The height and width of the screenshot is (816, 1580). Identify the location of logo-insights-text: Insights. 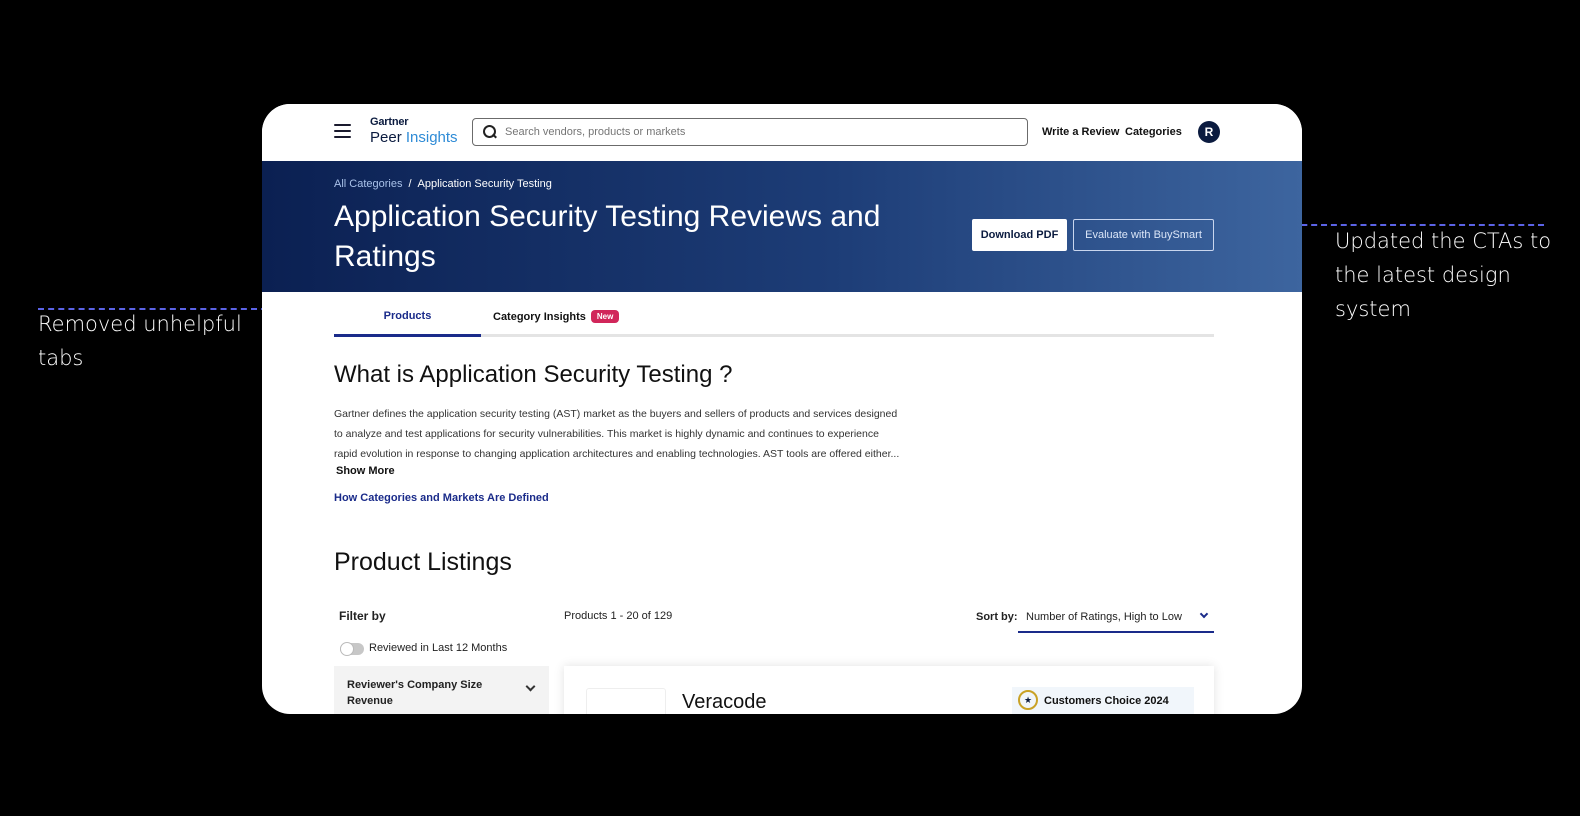
(431, 137).